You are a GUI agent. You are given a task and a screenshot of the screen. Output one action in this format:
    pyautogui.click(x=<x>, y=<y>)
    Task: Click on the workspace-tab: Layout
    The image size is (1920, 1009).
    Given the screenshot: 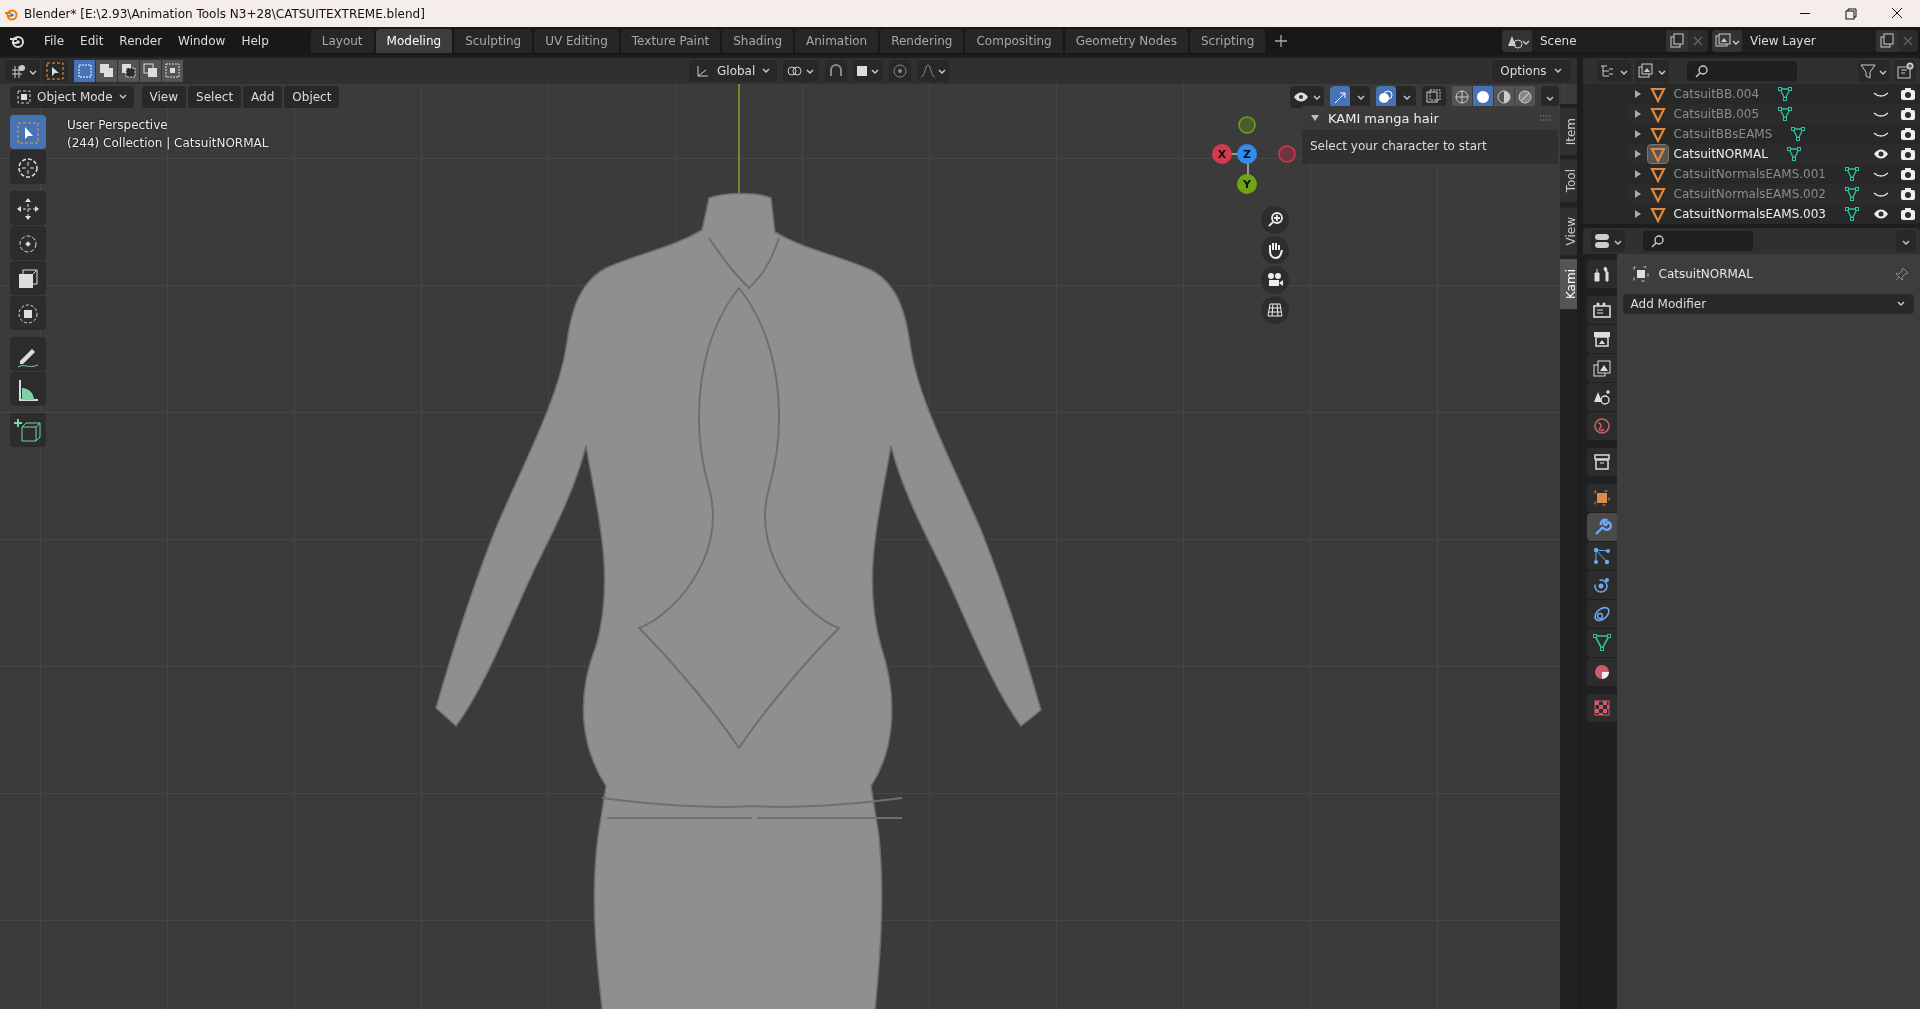 What is the action you would take?
    pyautogui.click(x=342, y=41)
    